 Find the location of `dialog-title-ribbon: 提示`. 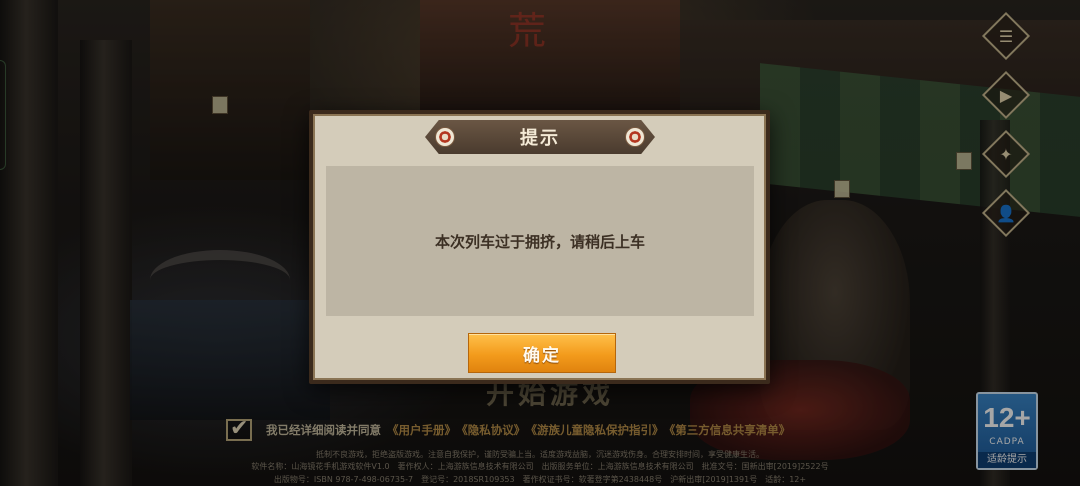

dialog-title-ribbon: 提示 is located at coordinates (540, 137).